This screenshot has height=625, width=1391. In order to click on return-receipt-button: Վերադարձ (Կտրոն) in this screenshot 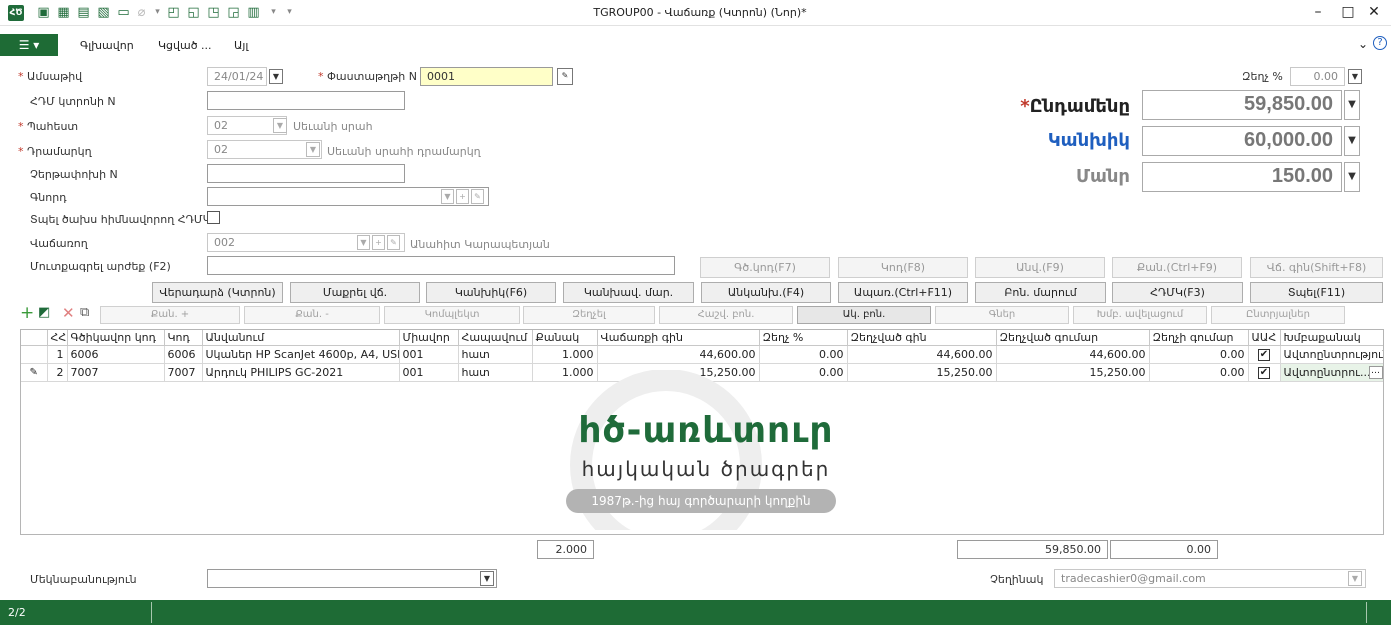, I will do `click(217, 292)`.